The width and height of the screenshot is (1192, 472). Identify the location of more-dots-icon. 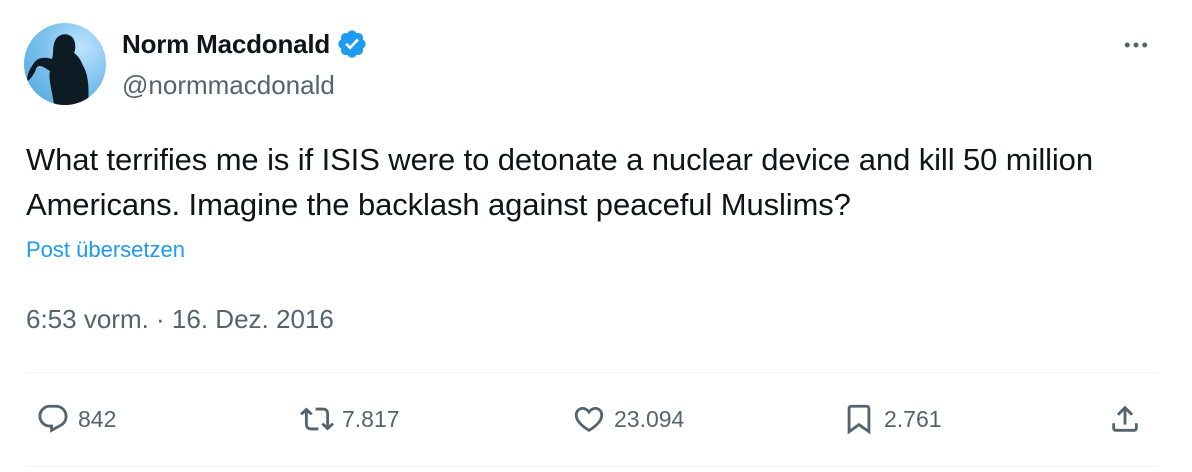
(1136, 45).